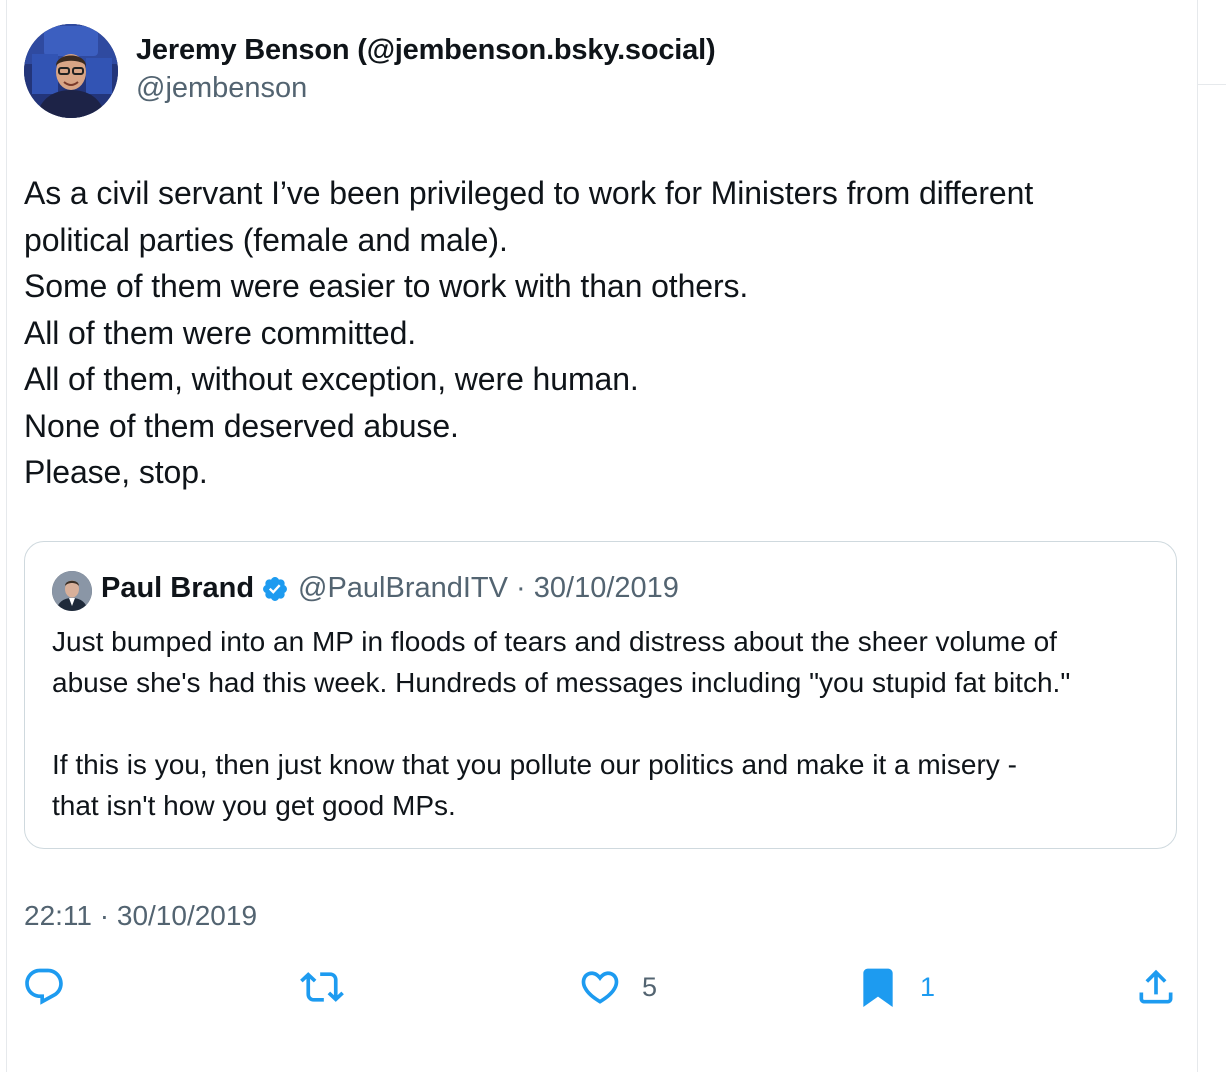 This screenshot has width=1226, height=1072. I want to click on heart-icon, so click(600, 987).